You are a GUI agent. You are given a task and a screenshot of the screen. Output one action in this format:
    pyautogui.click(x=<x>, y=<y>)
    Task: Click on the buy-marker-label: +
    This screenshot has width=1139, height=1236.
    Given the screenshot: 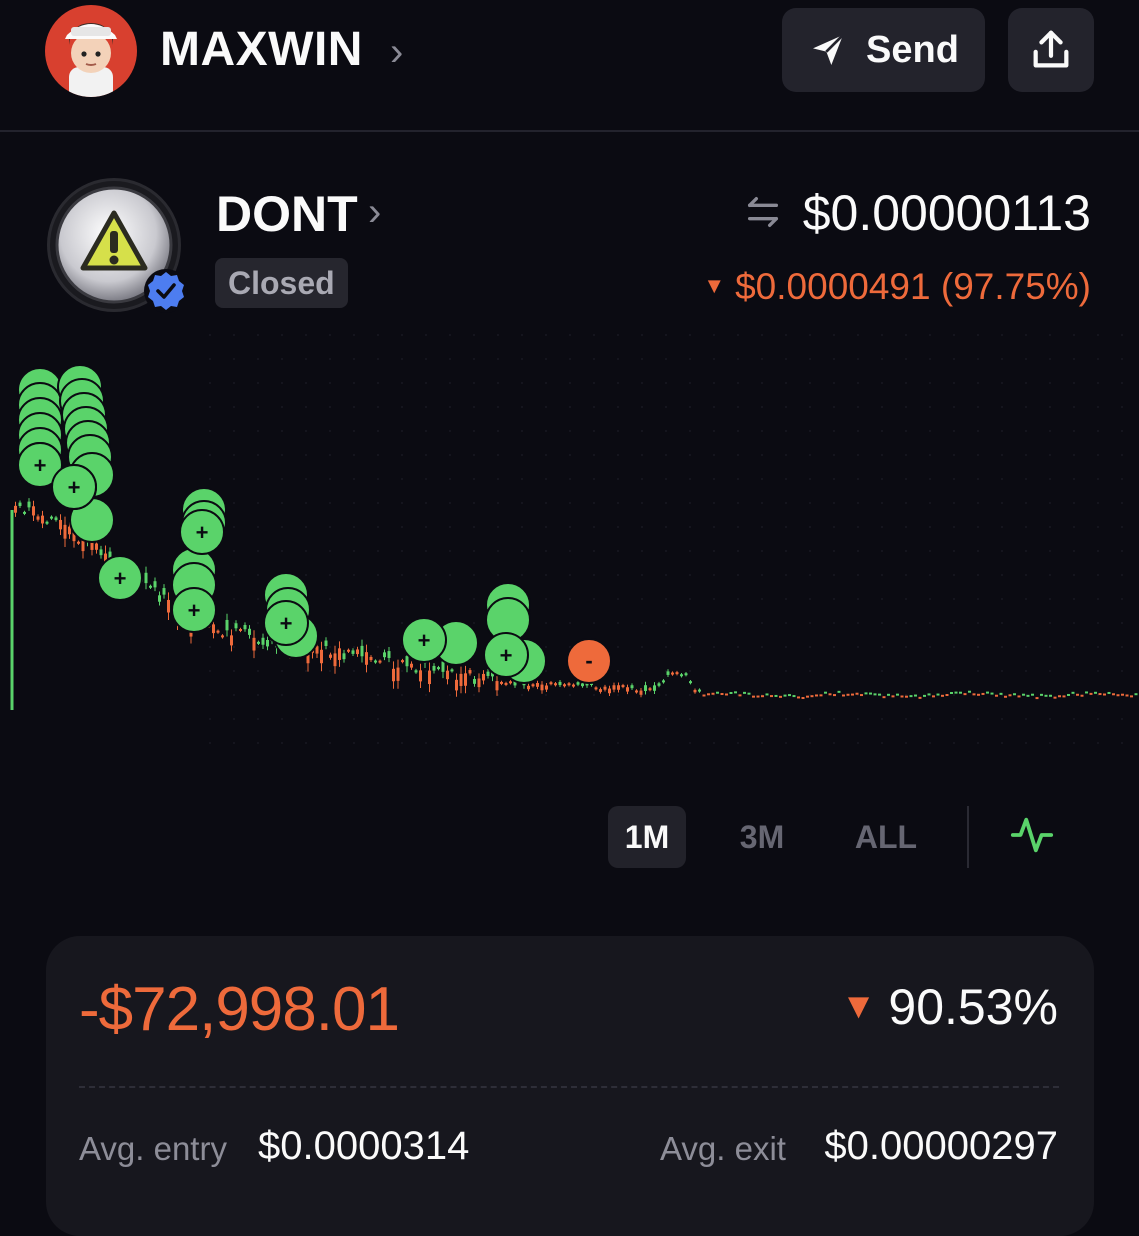 What is the action you would take?
    pyautogui.click(x=424, y=640)
    